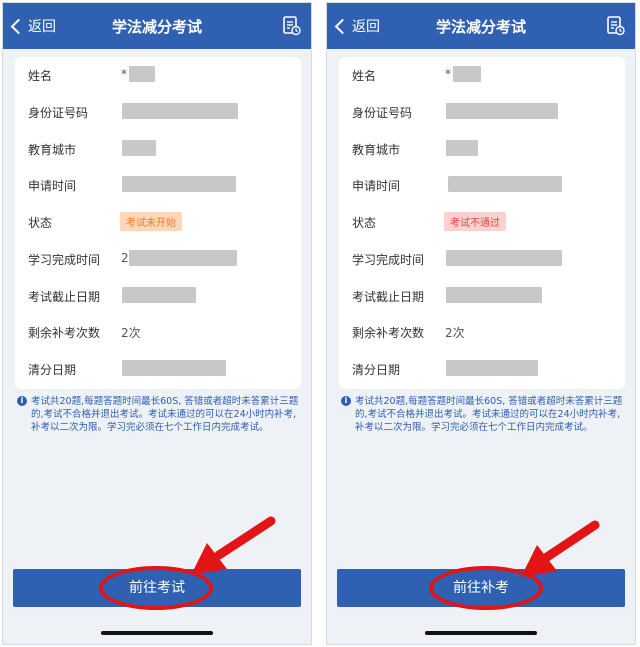  I want to click on status-badge: 考试不通过, so click(475, 221).